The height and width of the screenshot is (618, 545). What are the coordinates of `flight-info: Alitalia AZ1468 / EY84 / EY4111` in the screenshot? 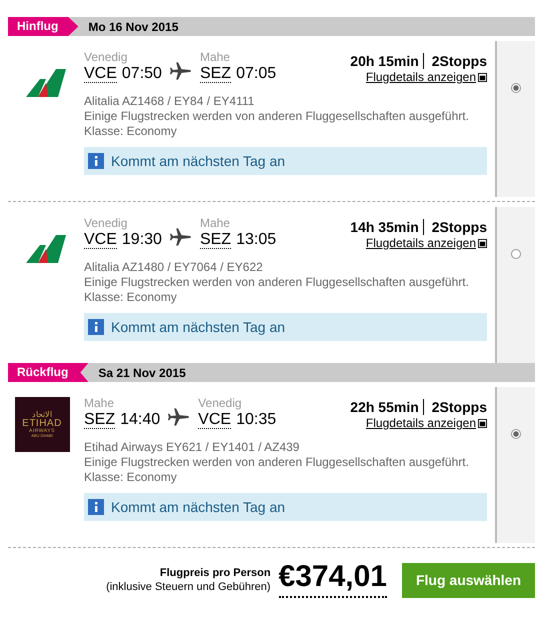 It's located at (170, 101).